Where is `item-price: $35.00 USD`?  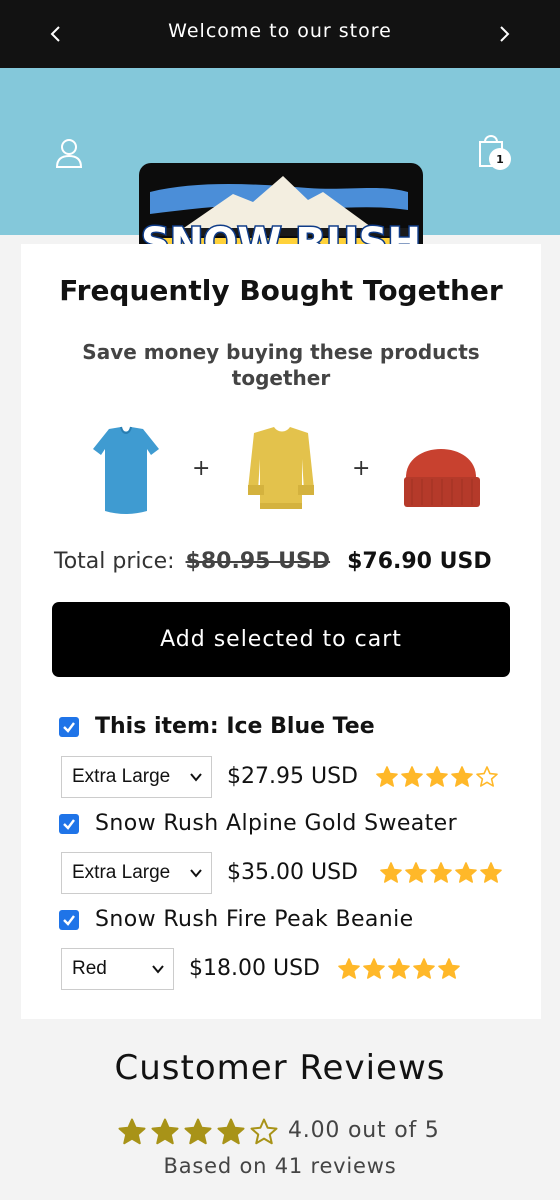
item-price: $35.00 USD is located at coordinates (292, 872).